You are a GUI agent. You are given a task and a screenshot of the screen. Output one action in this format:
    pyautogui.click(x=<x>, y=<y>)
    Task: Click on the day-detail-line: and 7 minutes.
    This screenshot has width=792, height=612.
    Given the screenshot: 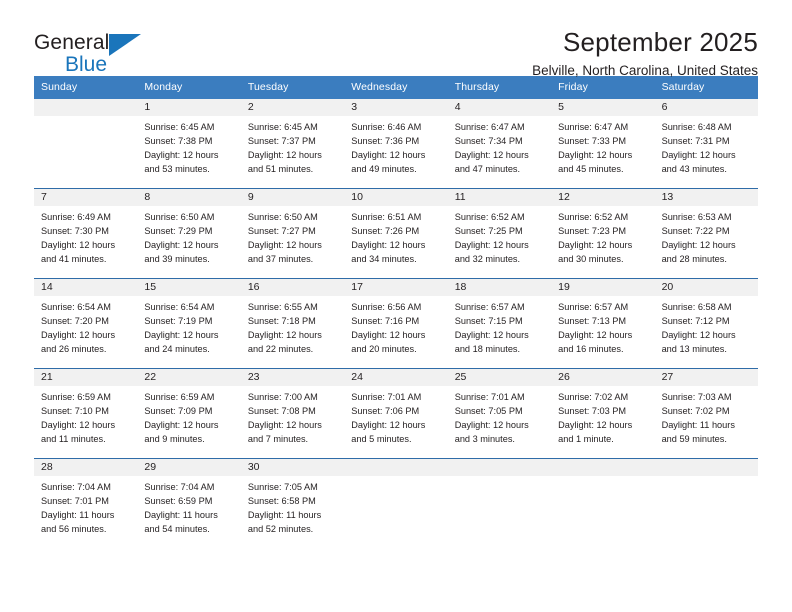 What is the action you would take?
    pyautogui.click(x=278, y=439)
    